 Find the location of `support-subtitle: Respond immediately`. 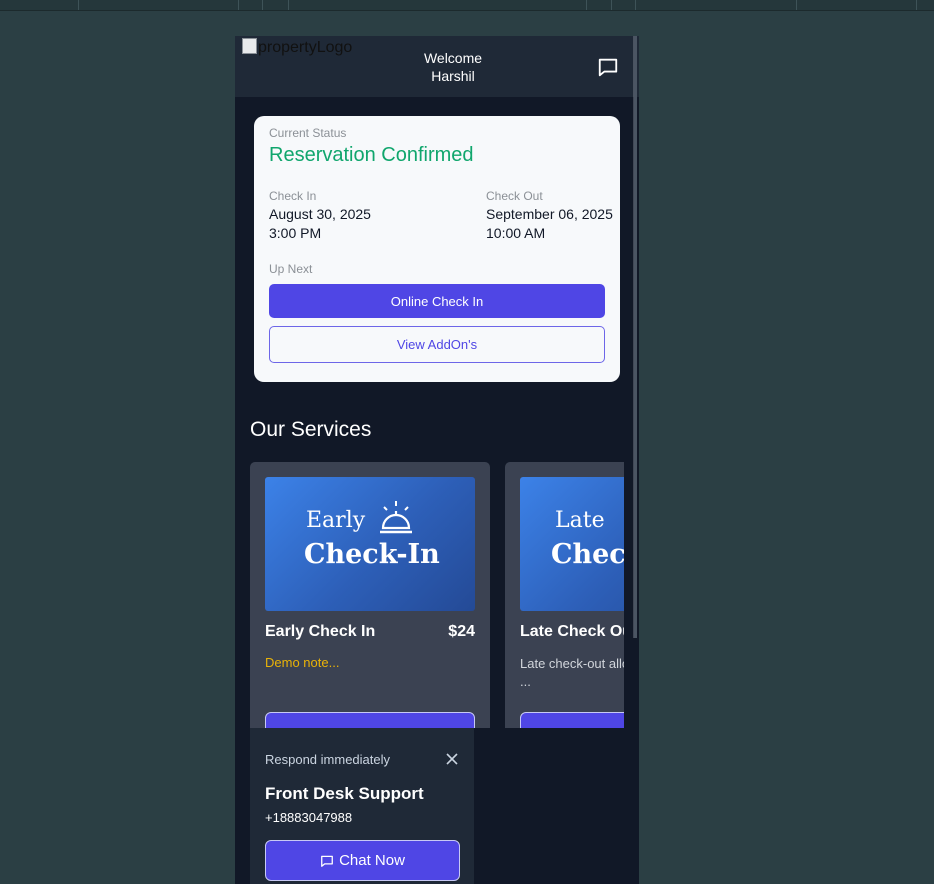

support-subtitle: Respond immediately is located at coordinates (328, 759).